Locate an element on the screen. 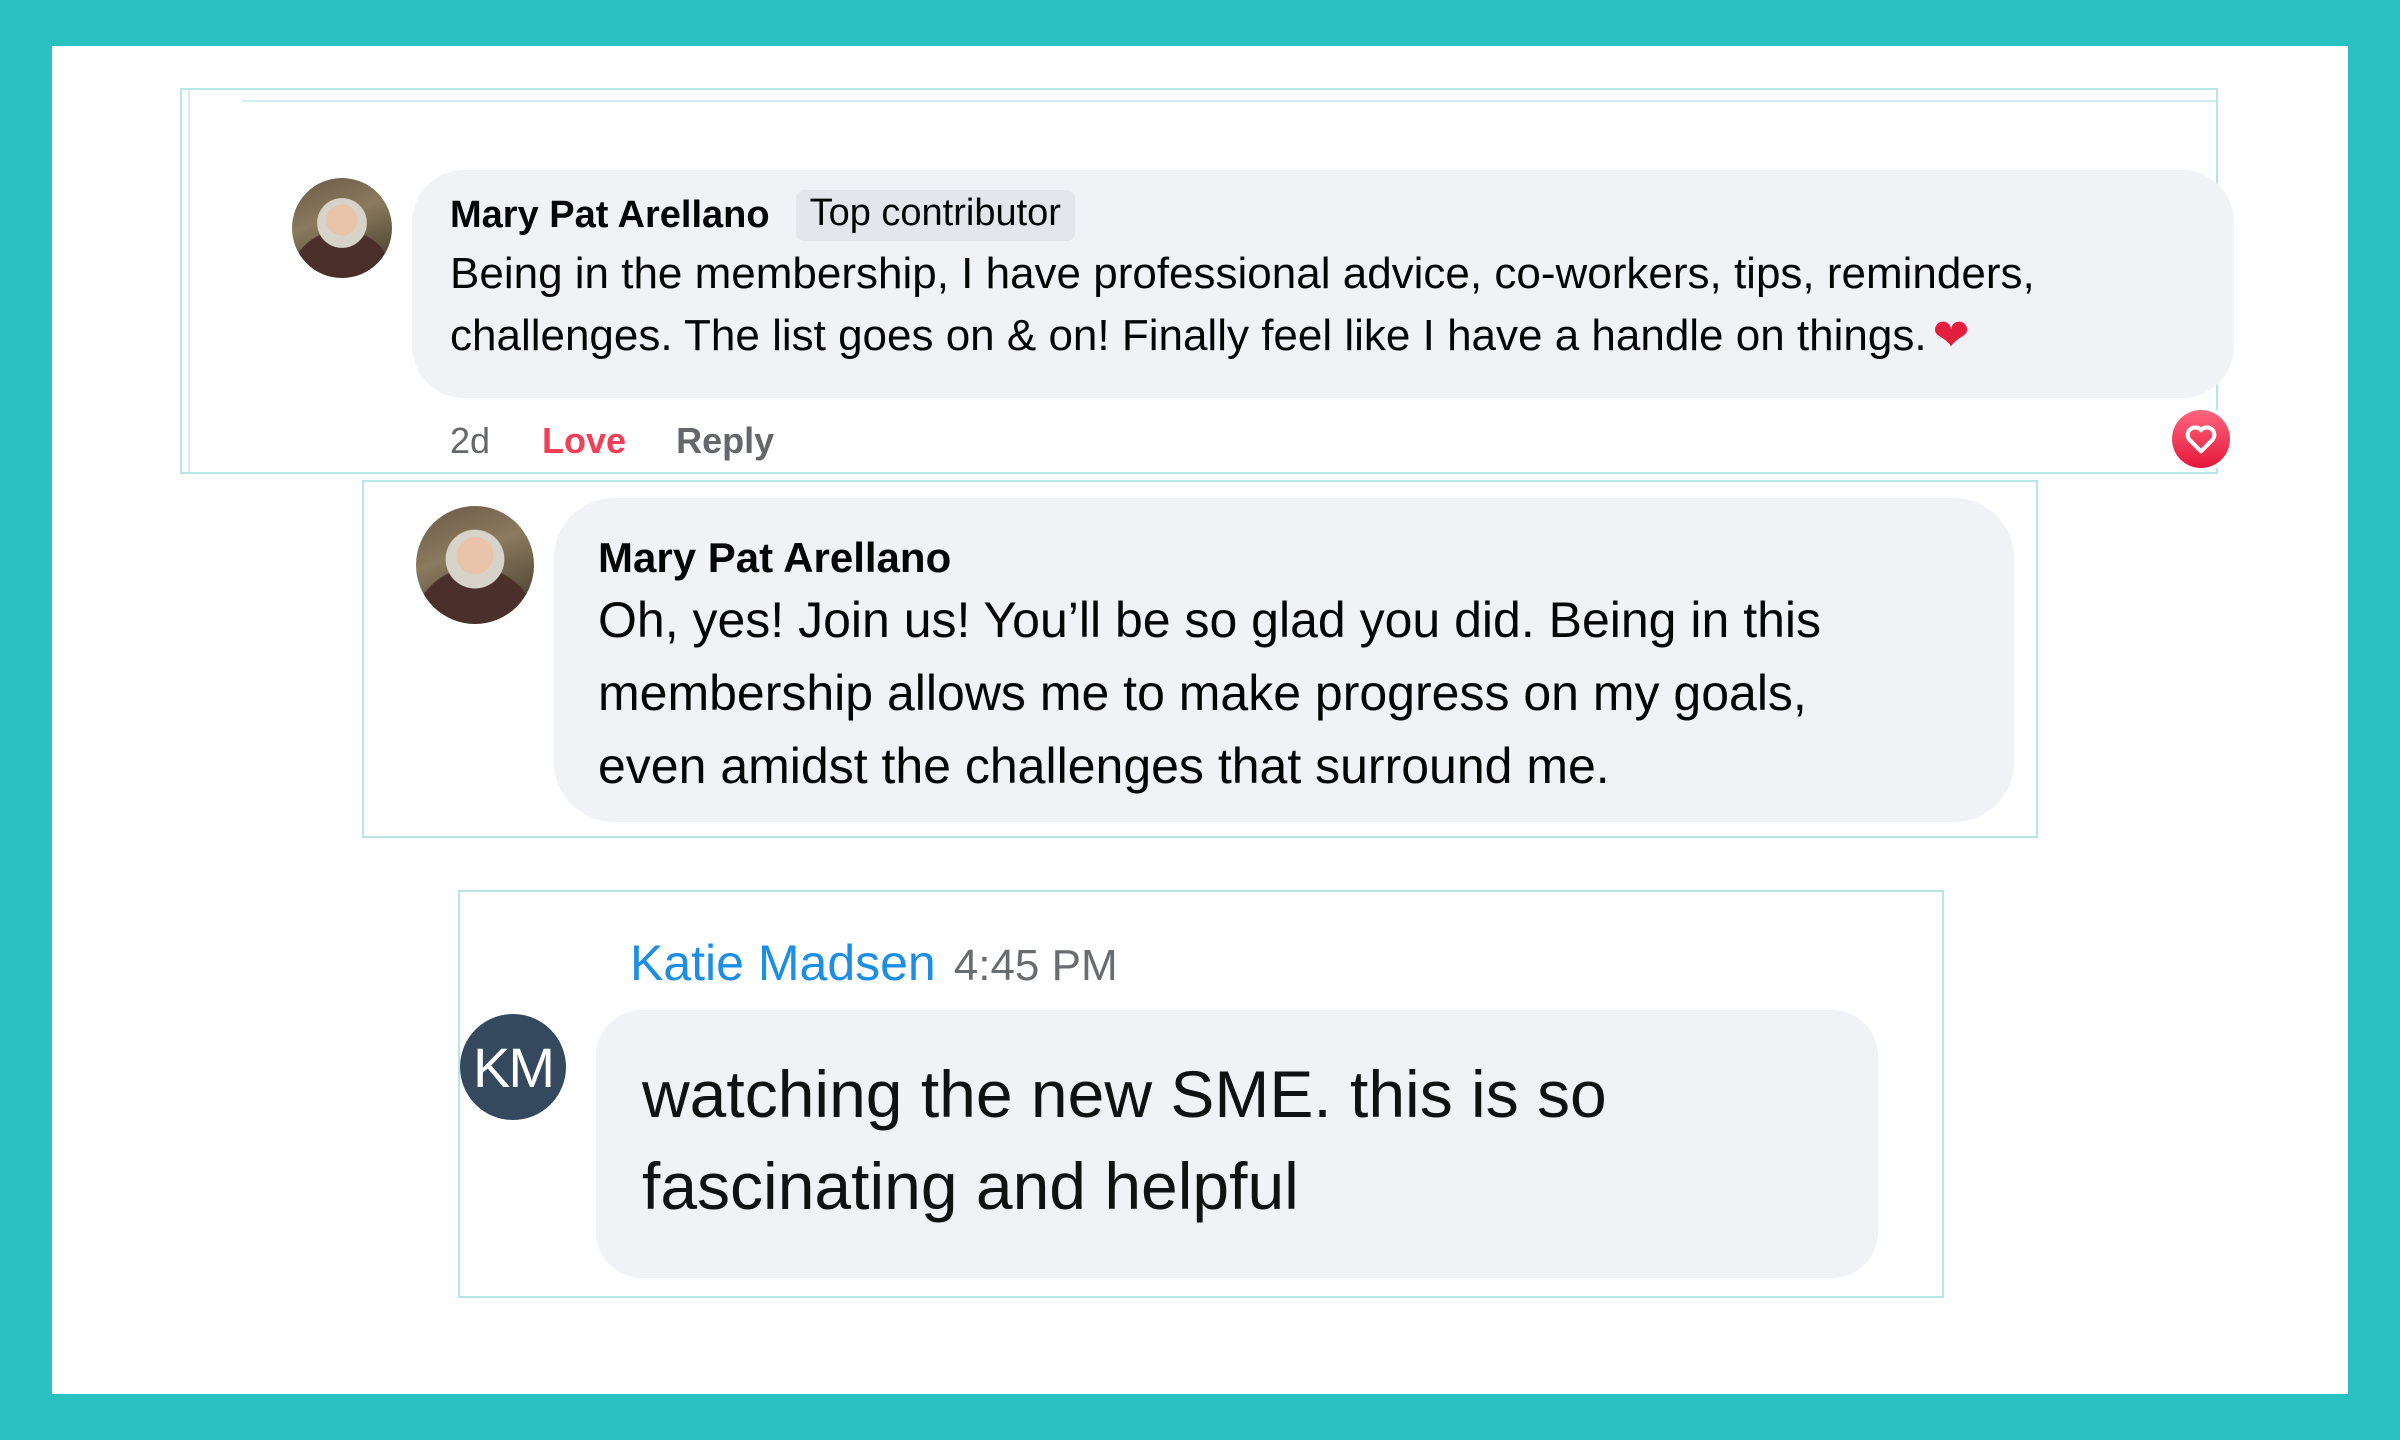  message-header: Katie Madsen 4:45 PM is located at coordinates (874, 963).